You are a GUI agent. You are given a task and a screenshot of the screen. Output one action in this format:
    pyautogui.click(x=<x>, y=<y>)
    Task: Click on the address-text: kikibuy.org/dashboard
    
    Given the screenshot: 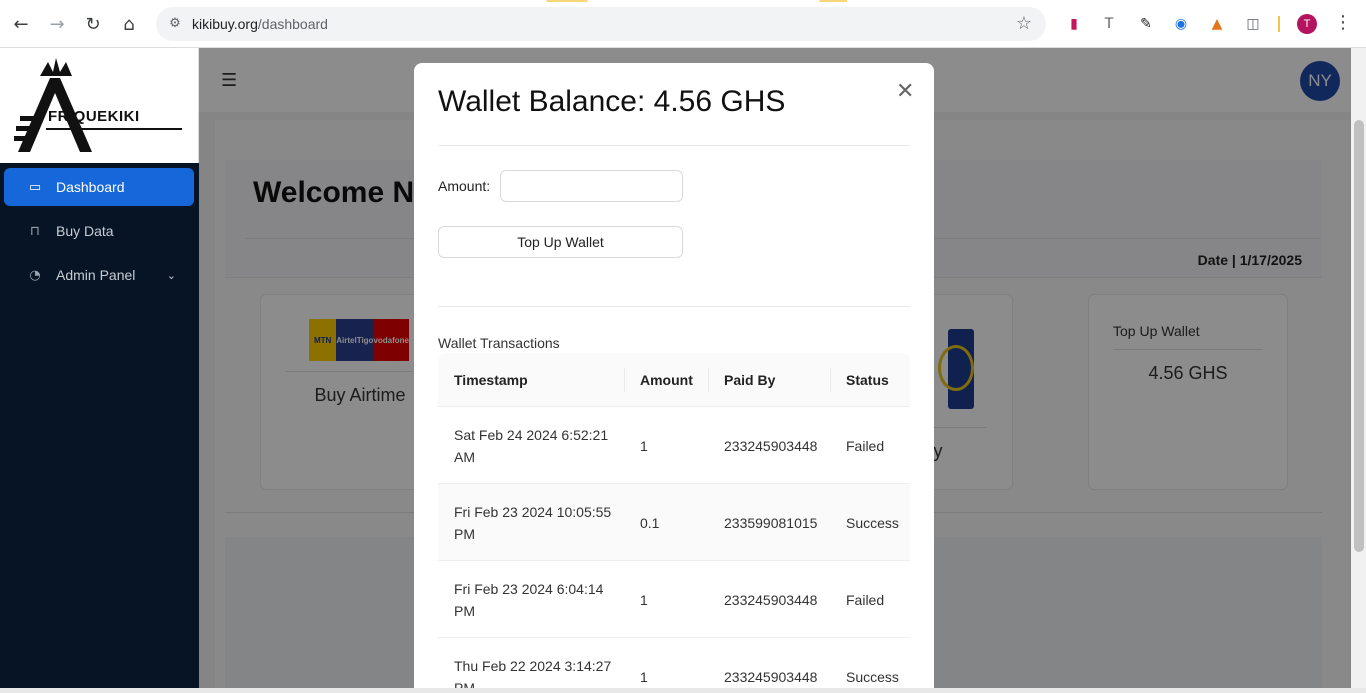 What is the action you would take?
    pyautogui.click(x=260, y=24)
    